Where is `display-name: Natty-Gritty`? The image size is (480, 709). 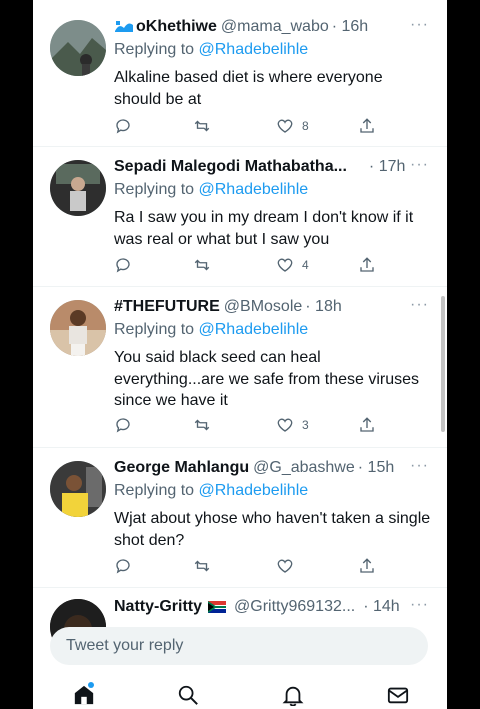 display-name: Natty-Gritty is located at coordinates (158, 607).